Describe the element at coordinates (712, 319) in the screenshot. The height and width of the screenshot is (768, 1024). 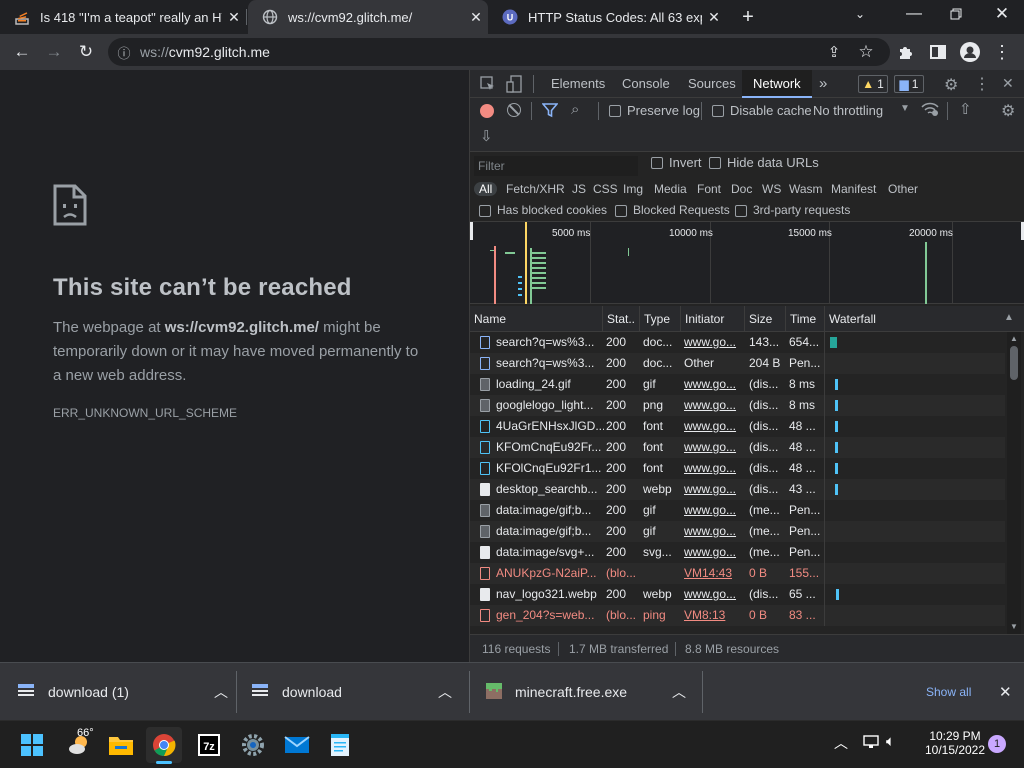
I see `column-initiator: Initiator` at that location.